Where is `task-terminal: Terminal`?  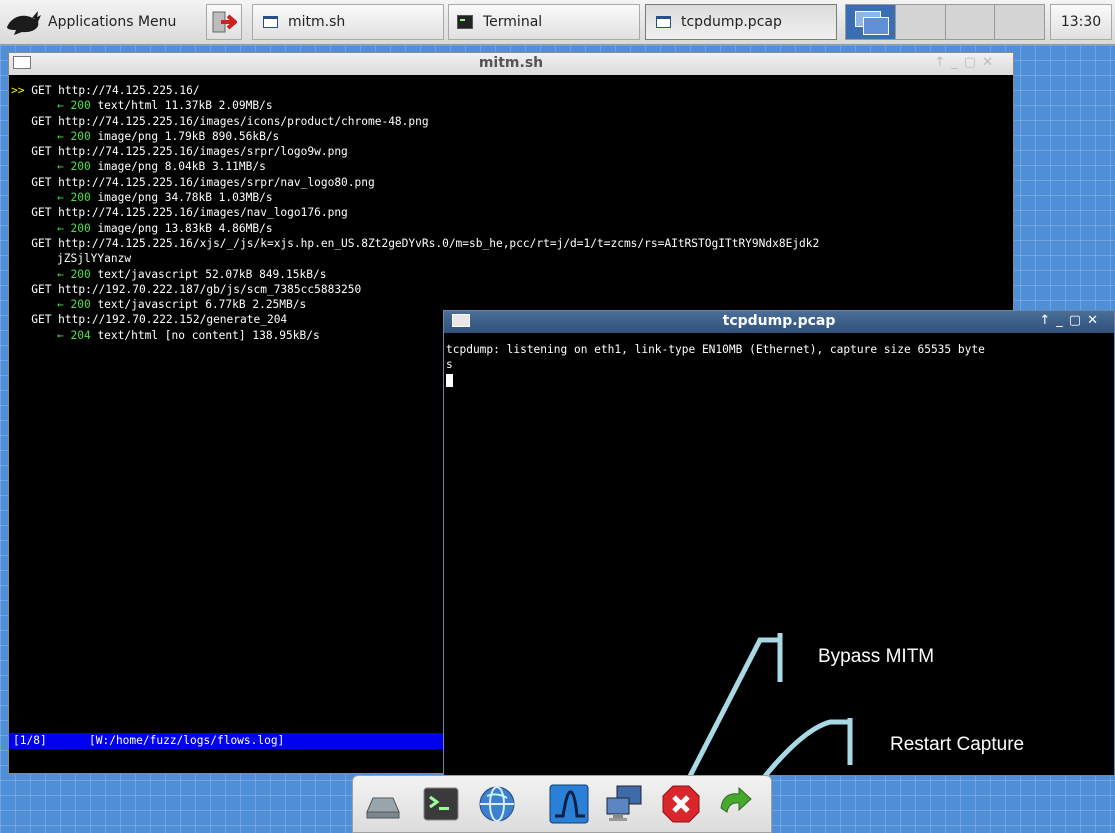
task-terminal: Terminal is located at coordinates (544, 22).